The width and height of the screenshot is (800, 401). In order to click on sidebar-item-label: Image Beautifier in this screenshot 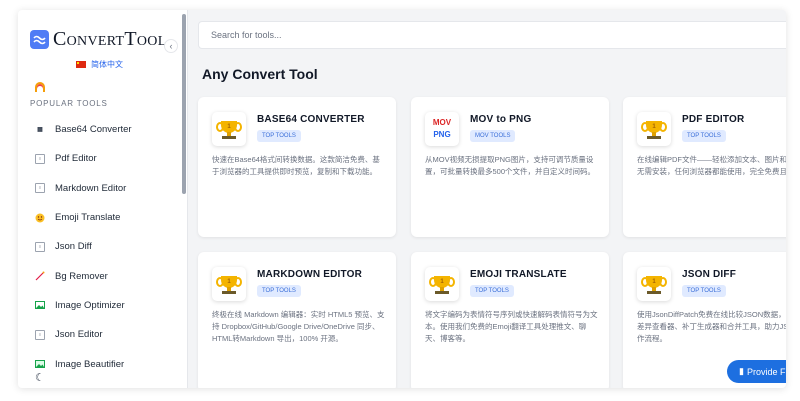, I will do `click(90, 364)`.